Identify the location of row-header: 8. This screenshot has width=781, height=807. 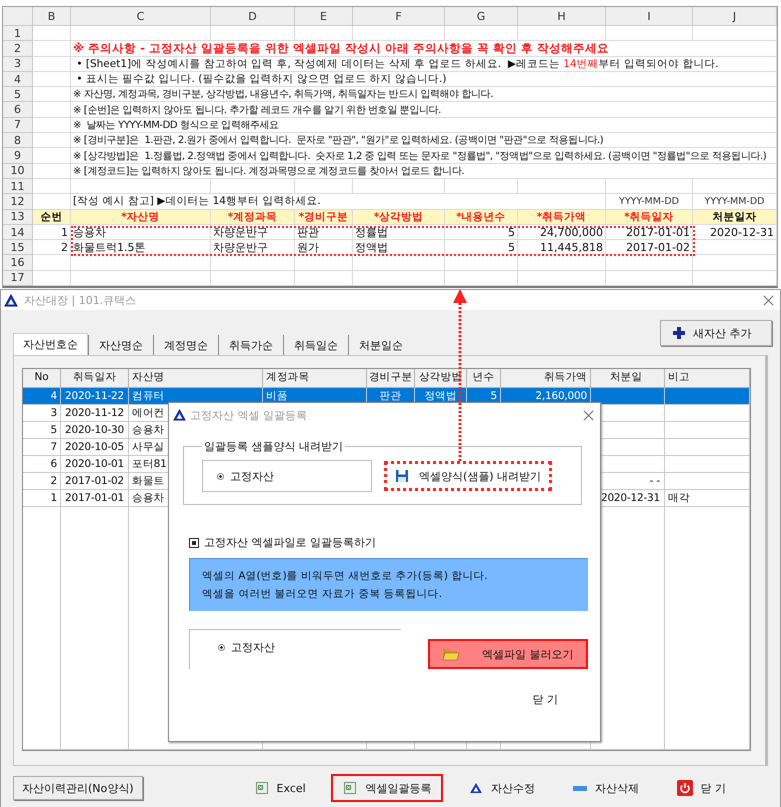
(18, 140).